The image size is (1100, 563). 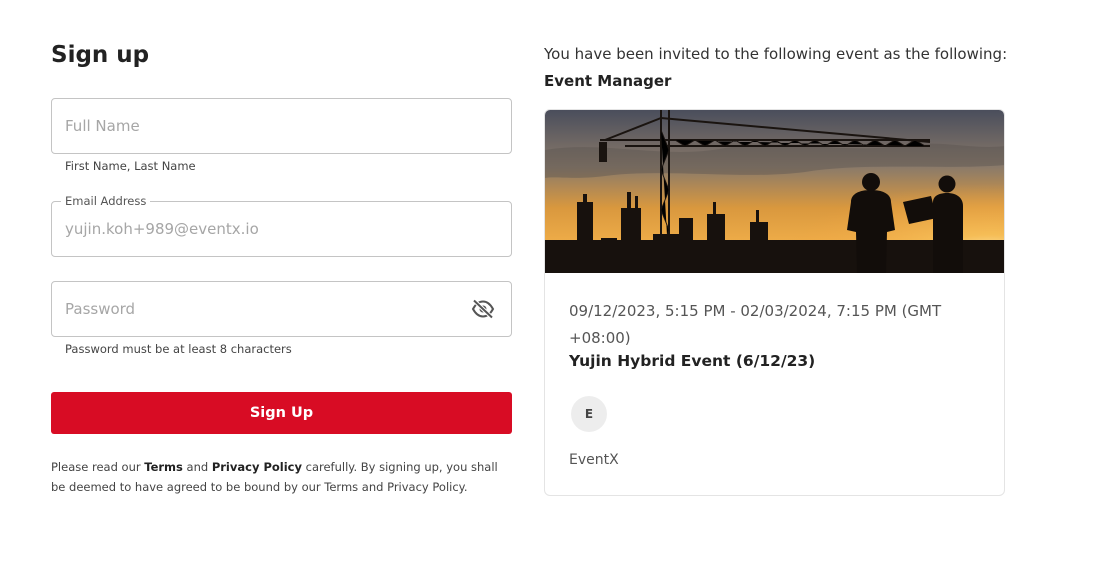 I want to click on privacy-policy-link: Privacy Policy, so click(x=257, y=467).